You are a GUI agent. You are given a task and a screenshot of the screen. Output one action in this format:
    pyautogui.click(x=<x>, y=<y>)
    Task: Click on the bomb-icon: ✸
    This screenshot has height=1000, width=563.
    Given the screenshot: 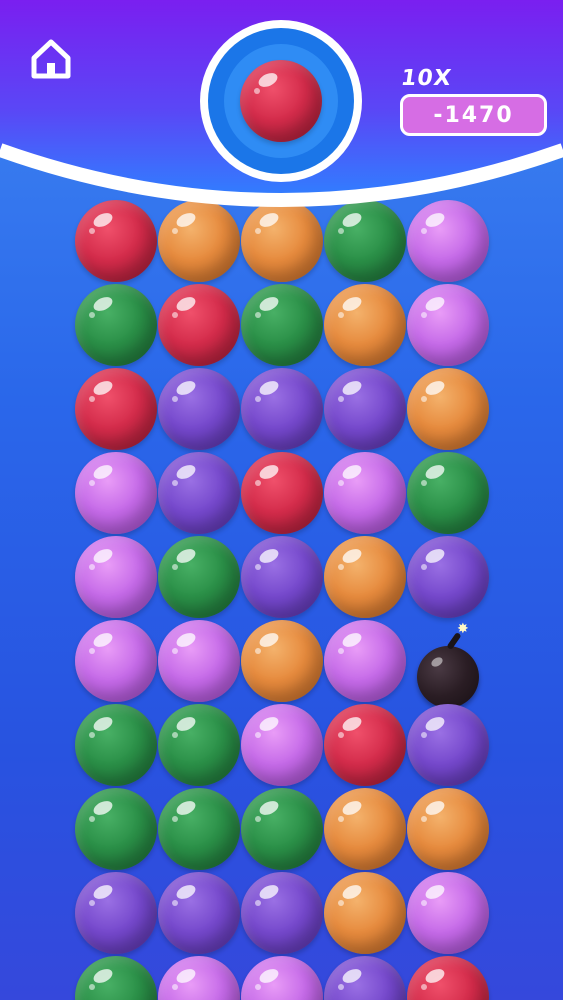 What is the action you would take?
    pyautogui.click(x=448, y=665)
    